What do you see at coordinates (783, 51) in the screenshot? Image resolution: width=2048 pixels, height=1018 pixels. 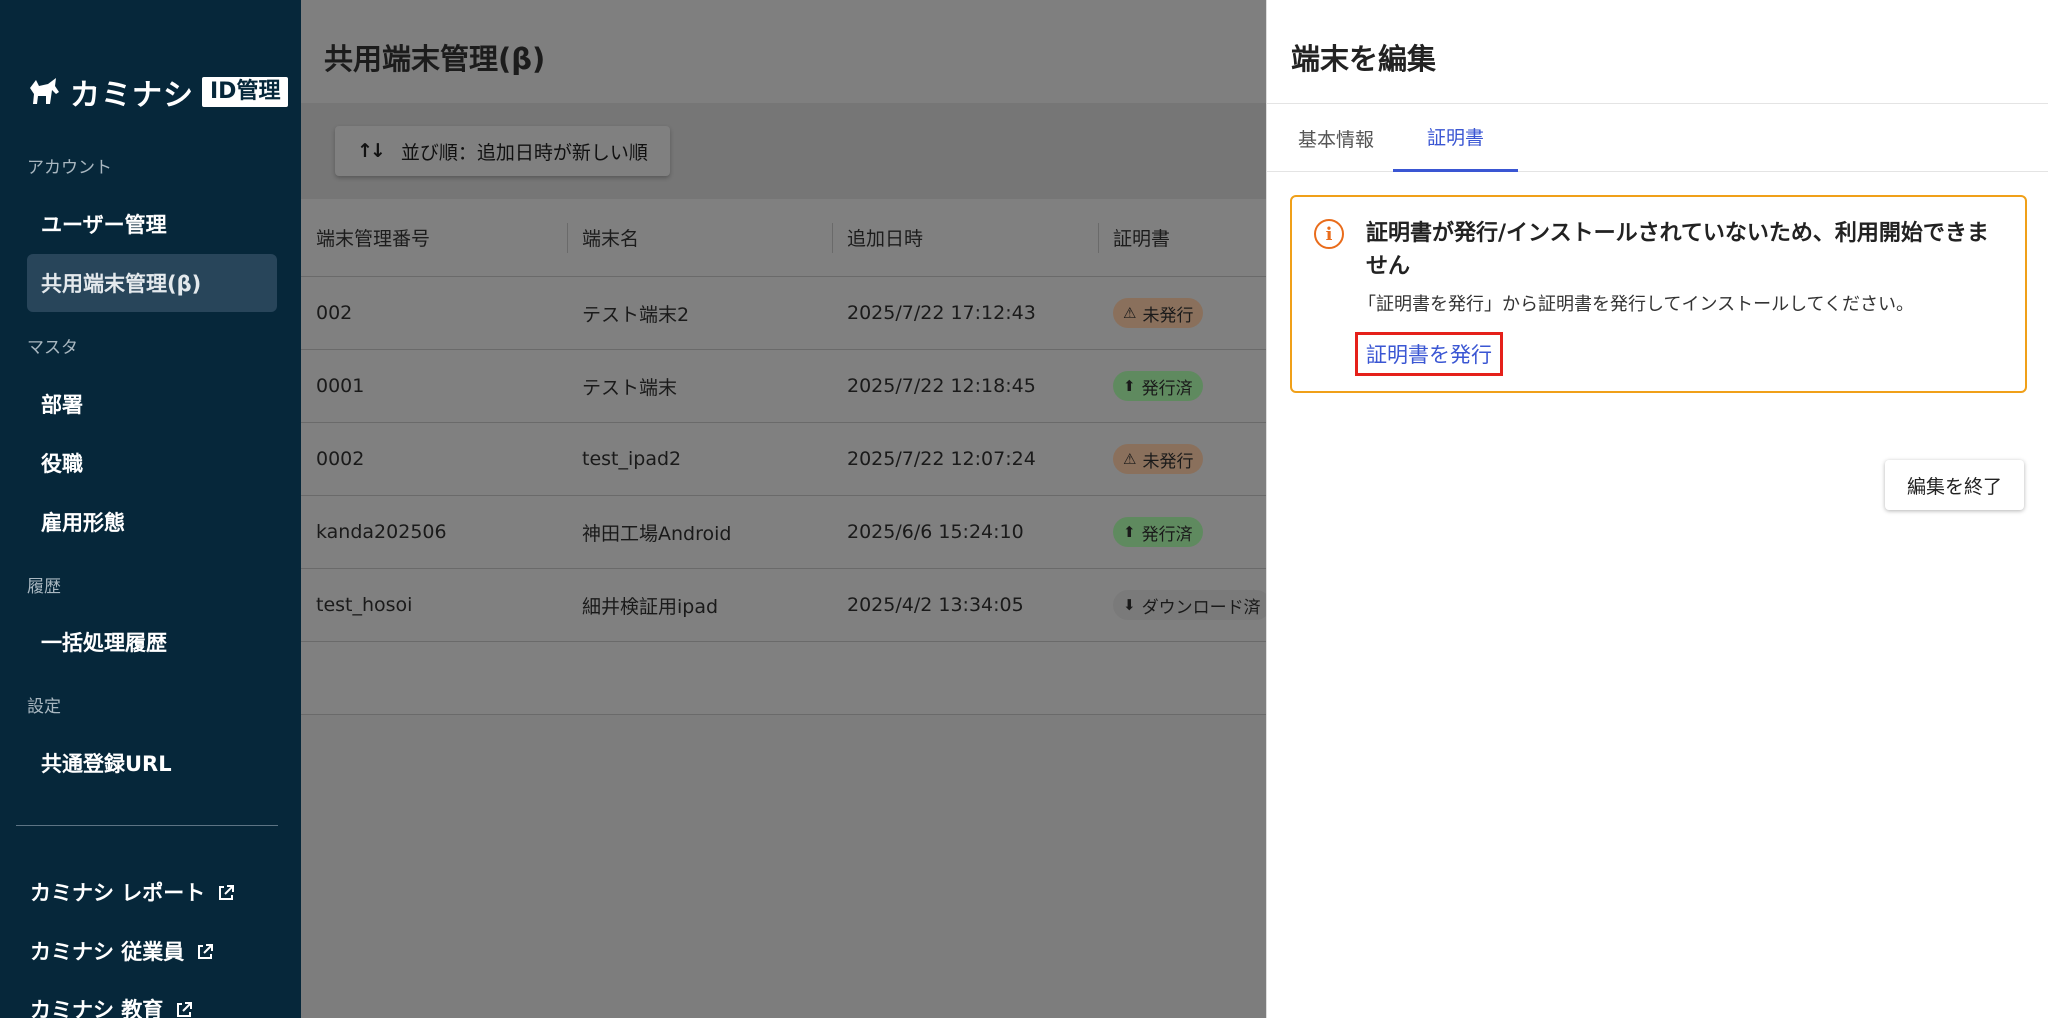 I see `main-header: 共用端末管理(β)` at bounding box center [783, 51].